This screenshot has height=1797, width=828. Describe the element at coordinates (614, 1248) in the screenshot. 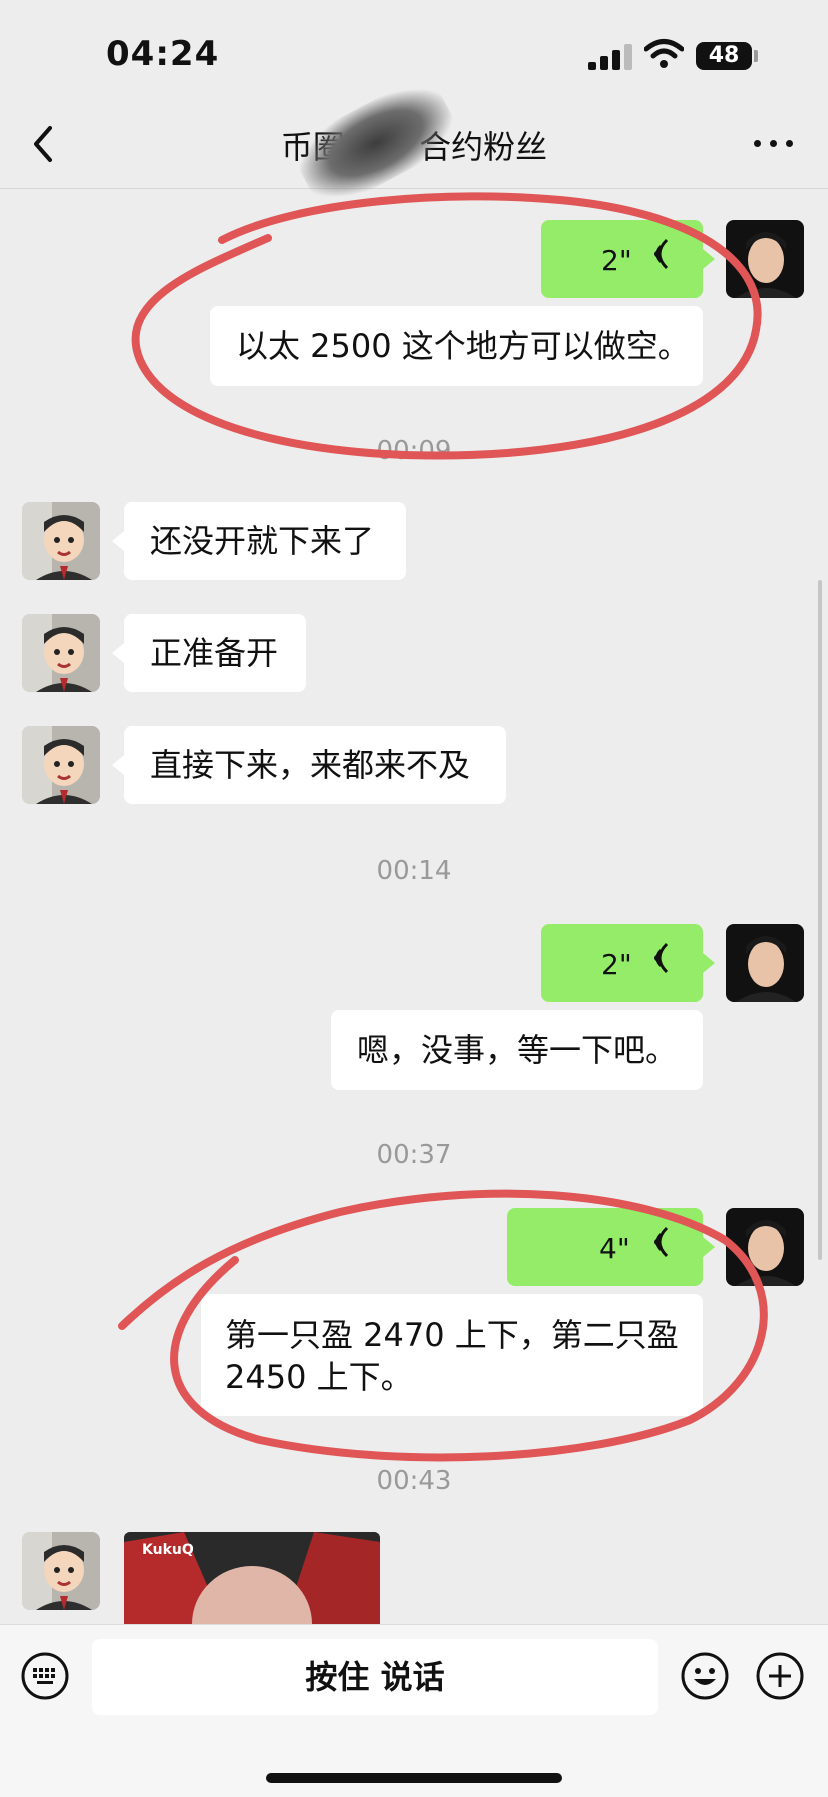

I see `voice-duration: 4"` at that location.